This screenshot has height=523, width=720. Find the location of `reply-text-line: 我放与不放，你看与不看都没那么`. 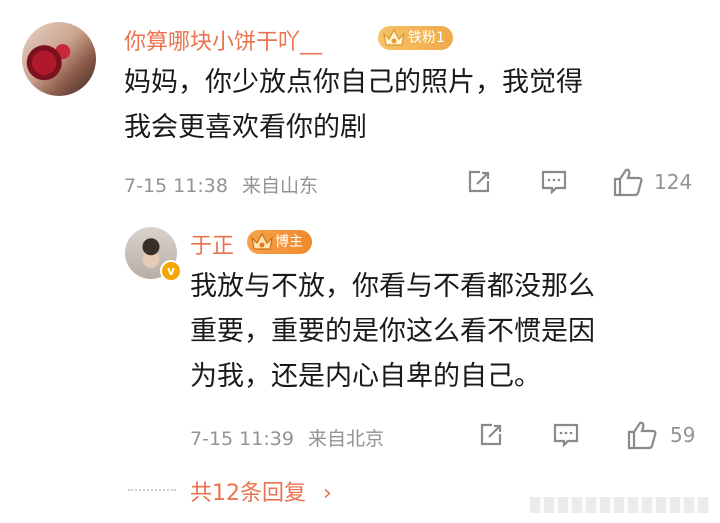

reply-text-line: 我放与不放，你看与不看都没那么 is located at coordinates (392, 286).